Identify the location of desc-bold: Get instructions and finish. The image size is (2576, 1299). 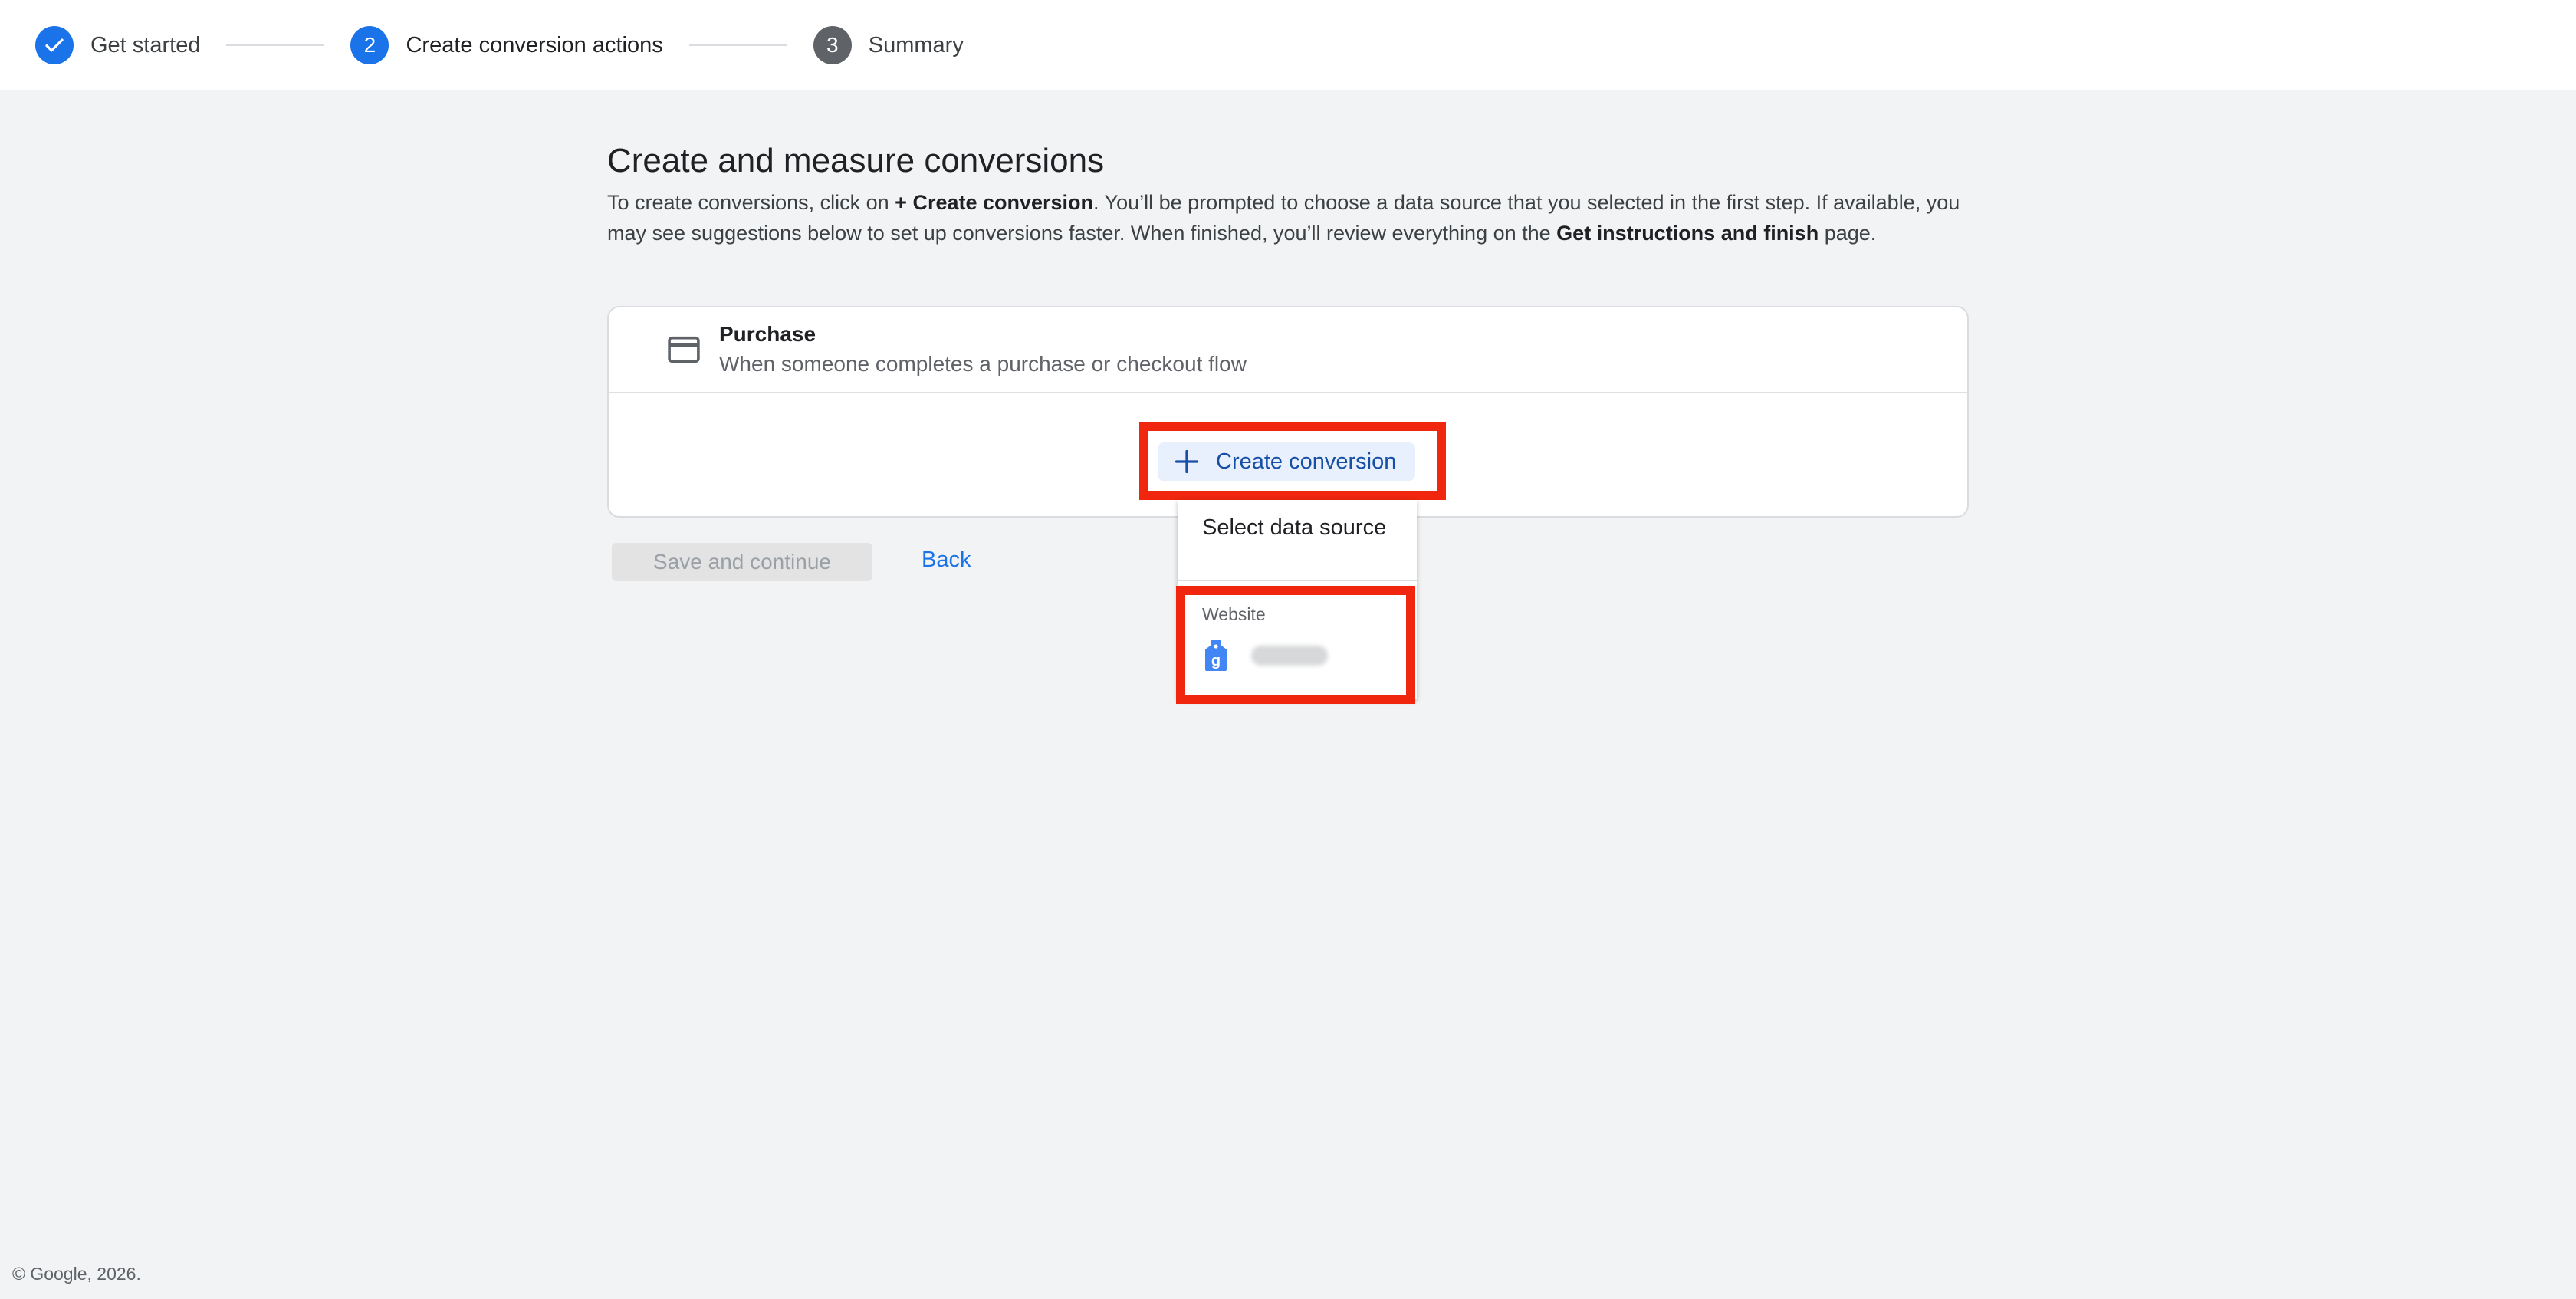
(1687, 233).